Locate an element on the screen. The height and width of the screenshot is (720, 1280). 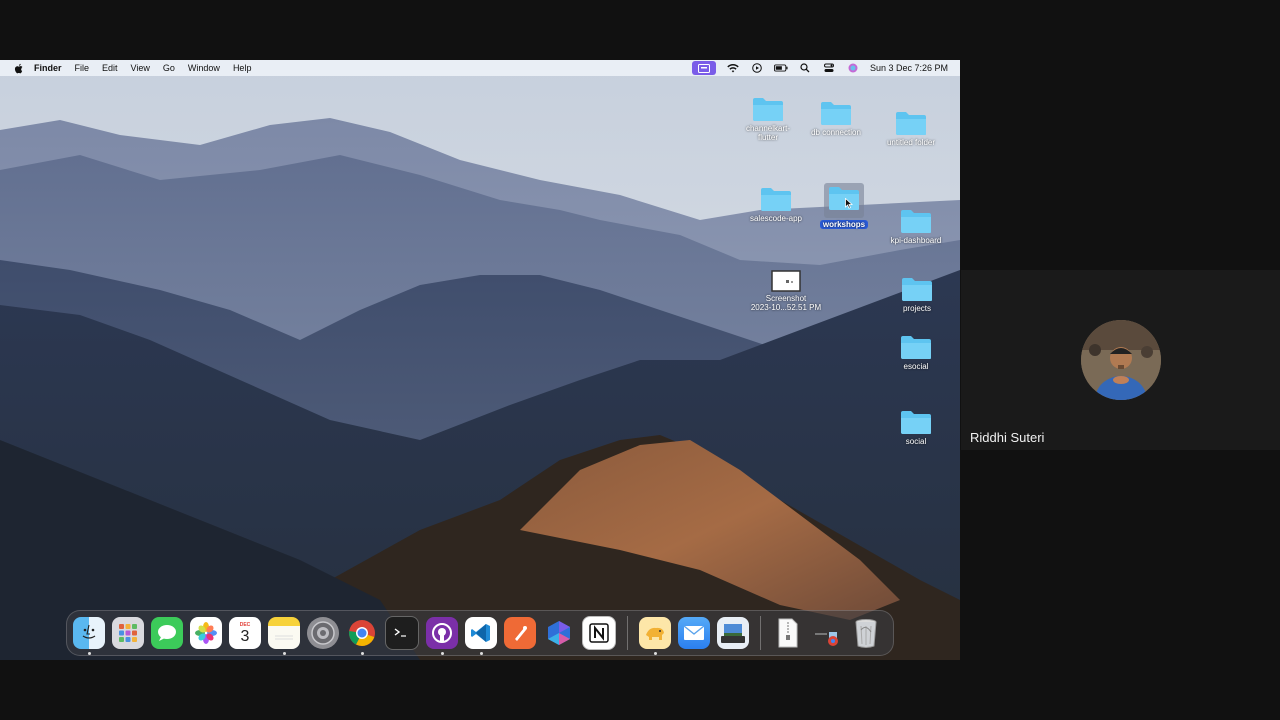
desktop-folder-db-connection: db connection is located at coordinates (836, 118).